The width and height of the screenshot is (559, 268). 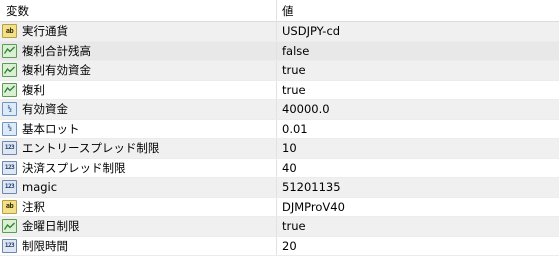 I want to click on parameter-row: 複利有効資金 true, so click(x=279, y=71).